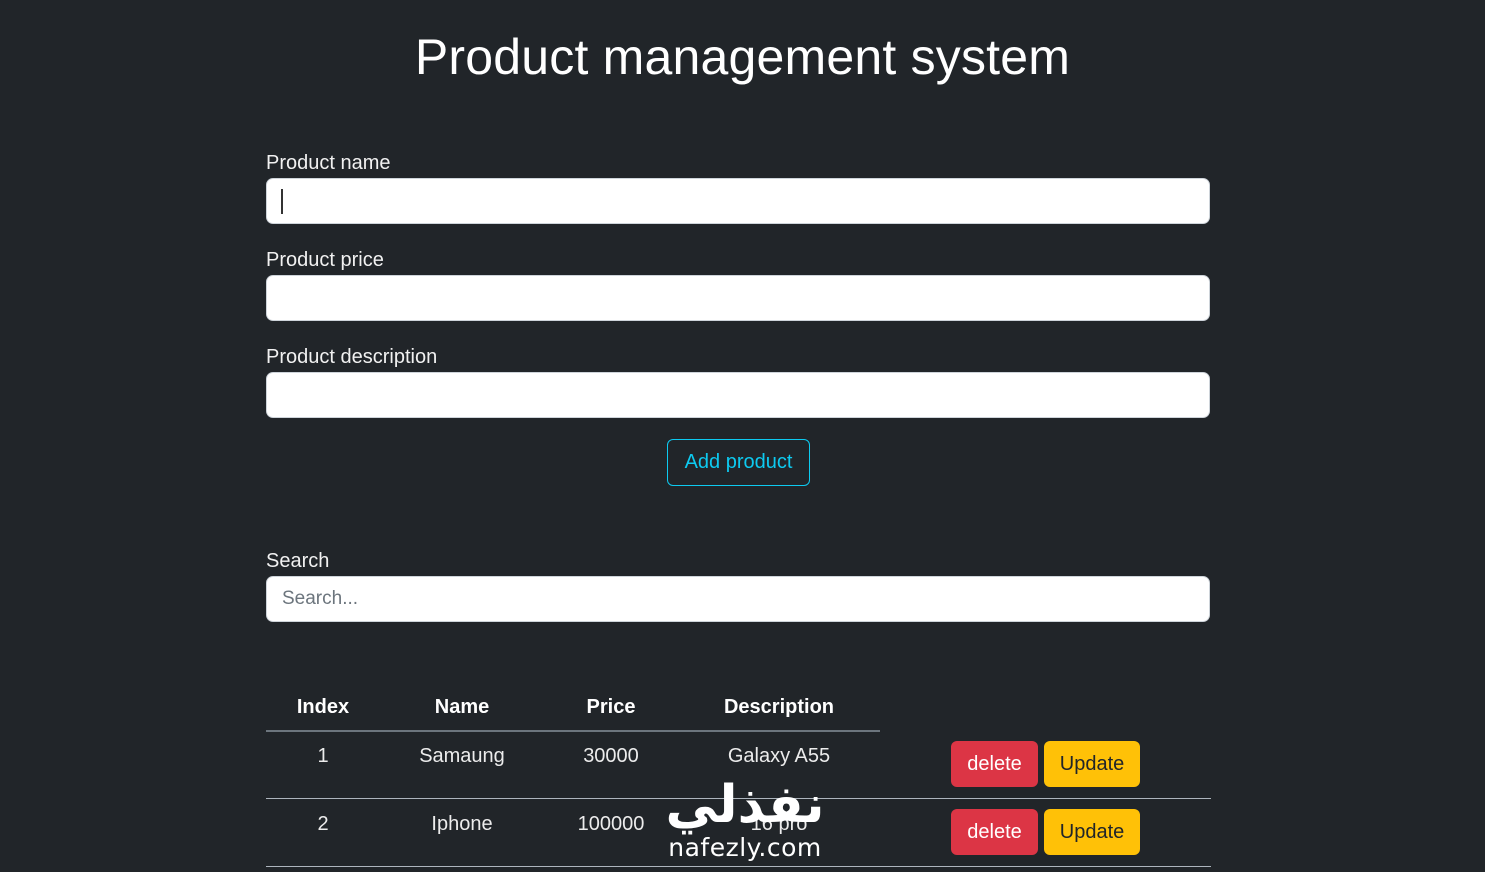 The image size is (1485, 872). Describe the element at coordinates (738, 599) in the screenshot. I see `search-input` at that location.